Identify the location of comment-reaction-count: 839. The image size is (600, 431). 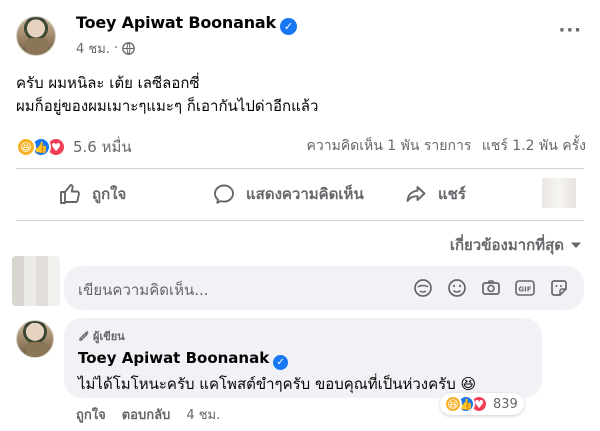
(505, 404).